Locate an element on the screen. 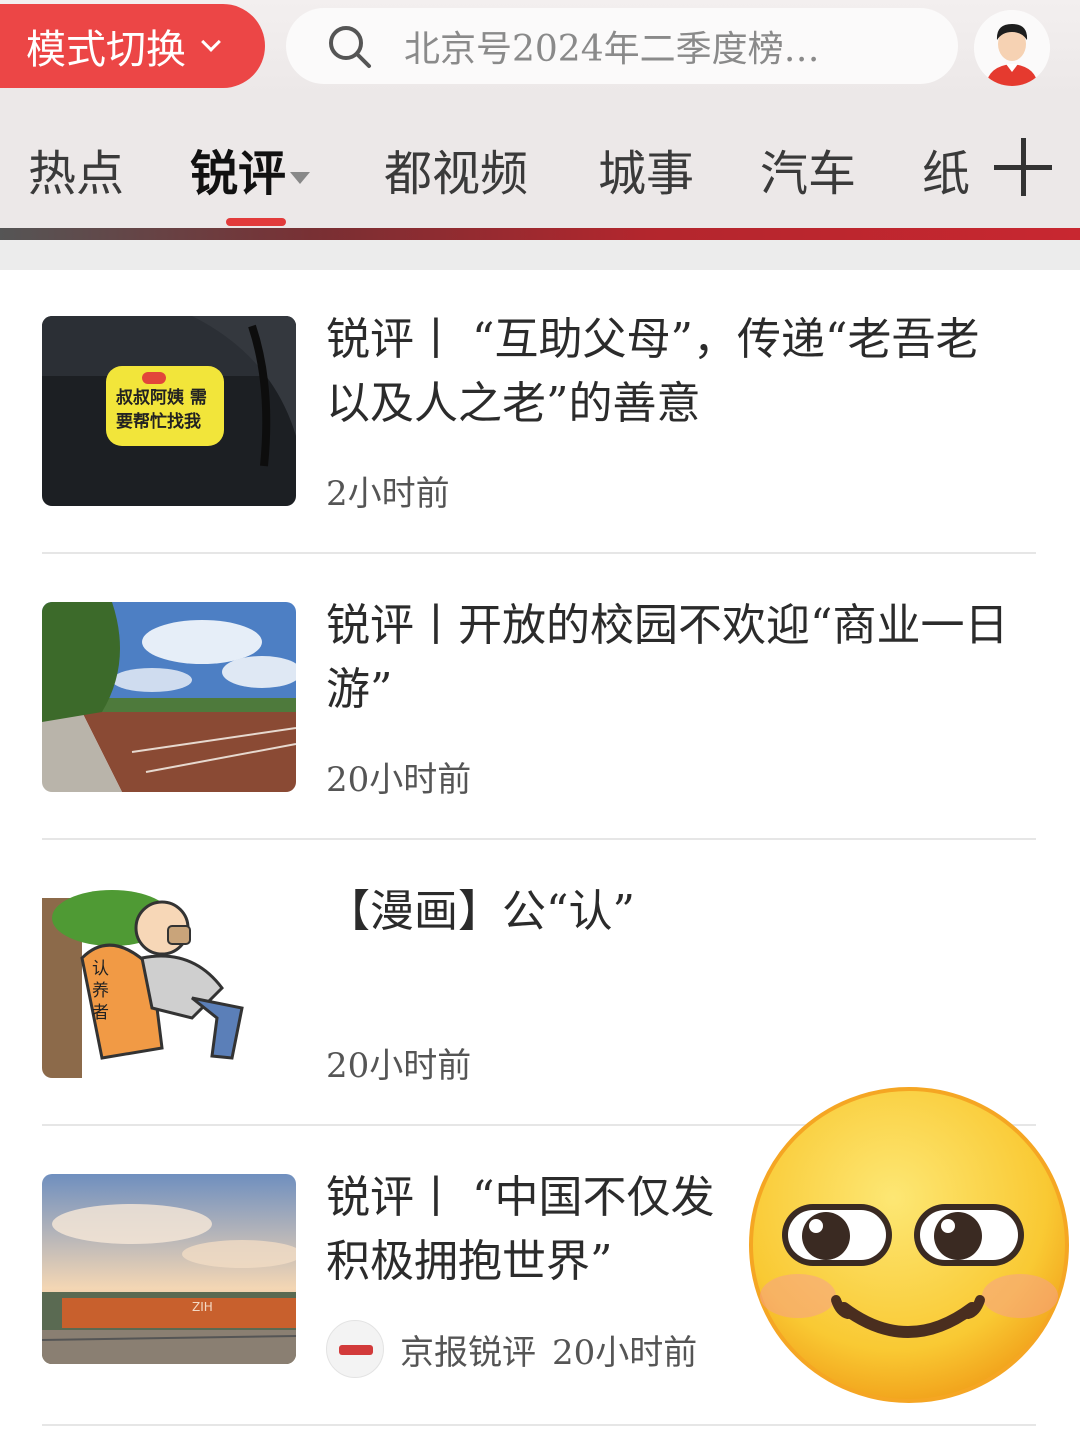  header-accent-strip is located at coordinates (540, 234).